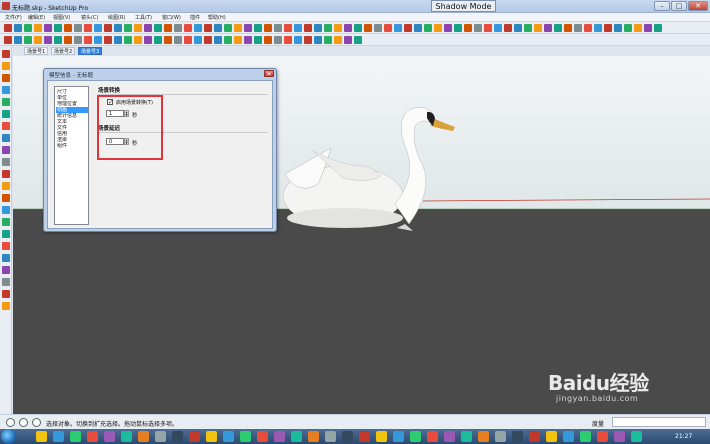 This screenshot has width=710, height=444. I want to click on menu-file: 文件(F), so click(13, 17).